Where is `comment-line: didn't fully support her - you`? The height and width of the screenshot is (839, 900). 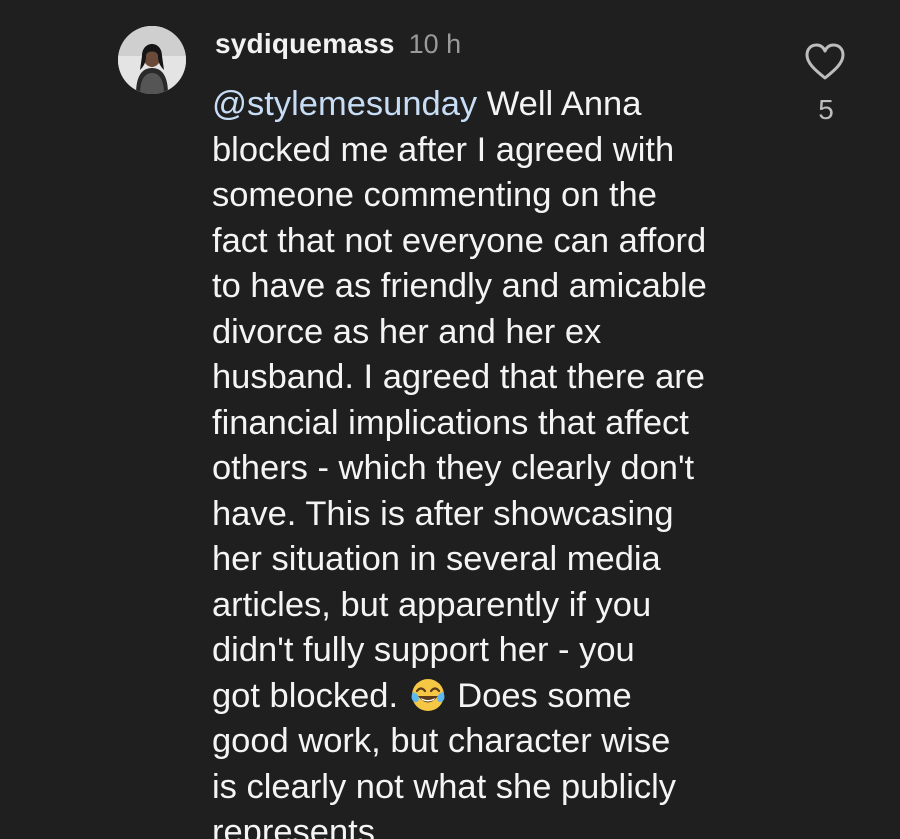 comment-line: didn't fully support her - you is located at coordinates (423, 650).